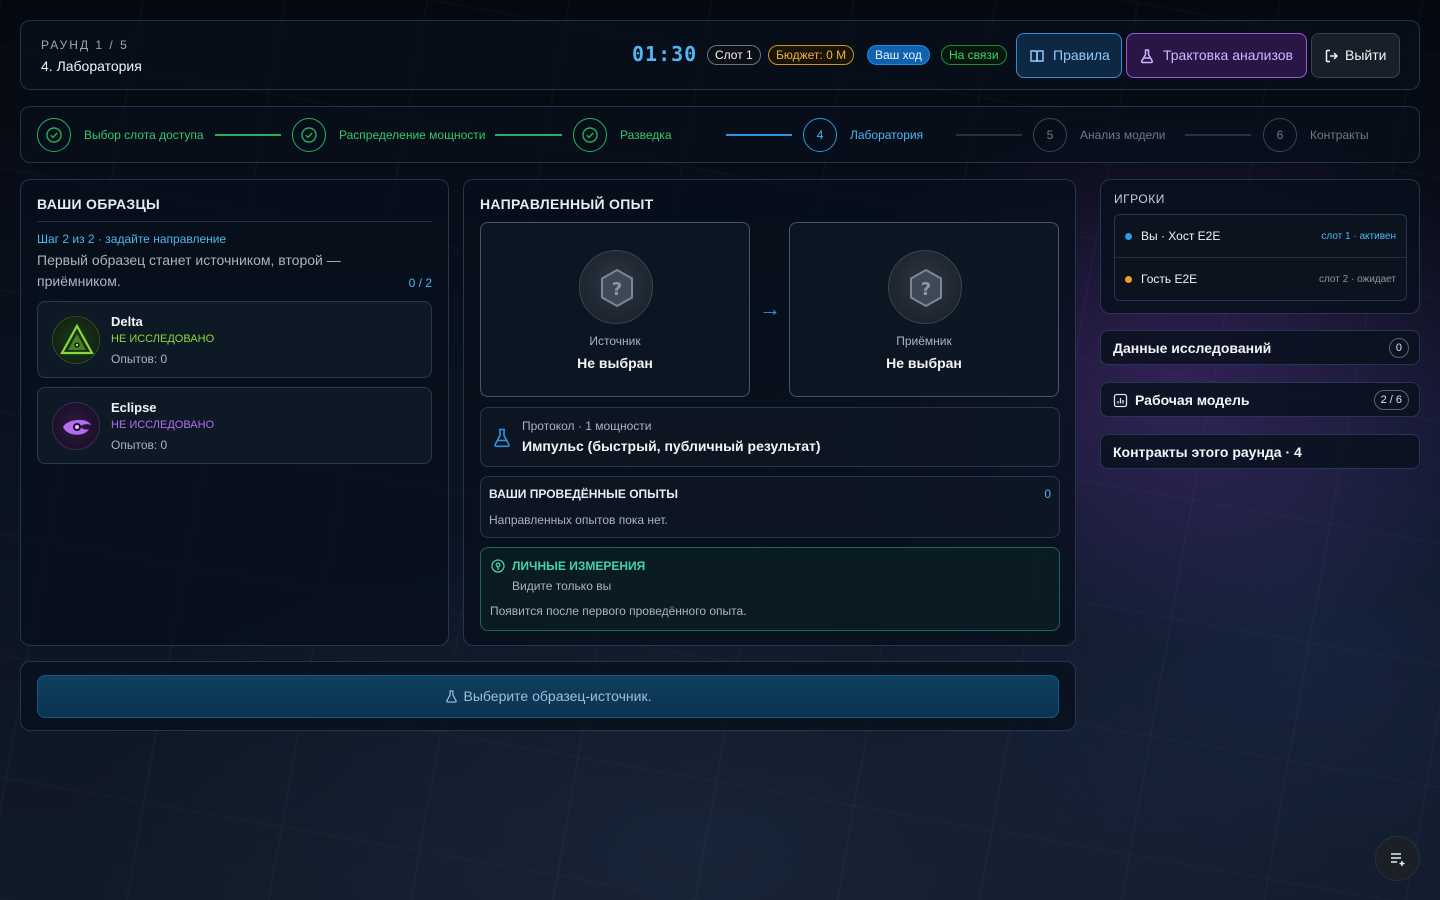 This screenshot has height=900, width=1440. I want to click on step-label: Лаборатория, so click(887, 135).